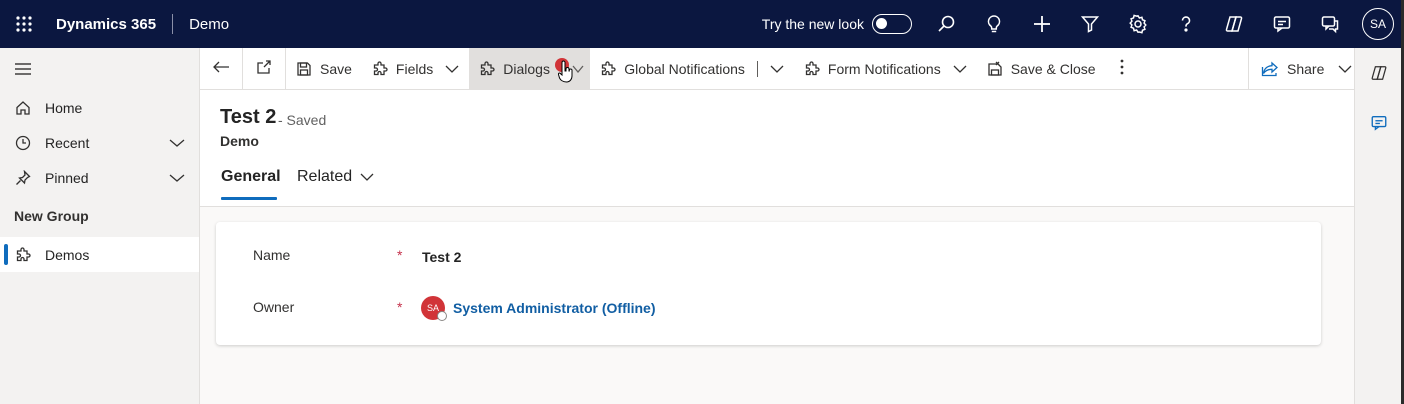  What do you see at coordinates (565, 73) in the screenshot?
I see `hand-pointer-icon` at bounding box center [565, 73].